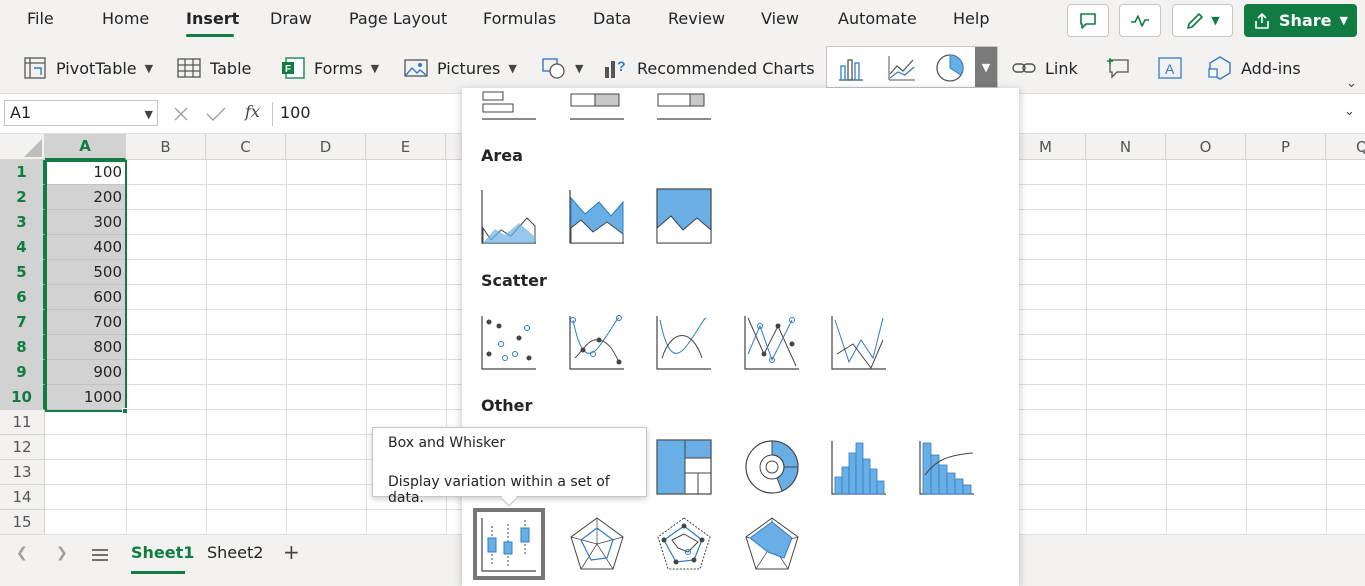  Describe the element at coordinates (22, 322) in the screenshot. I see `row-header-7: 7` at that location.